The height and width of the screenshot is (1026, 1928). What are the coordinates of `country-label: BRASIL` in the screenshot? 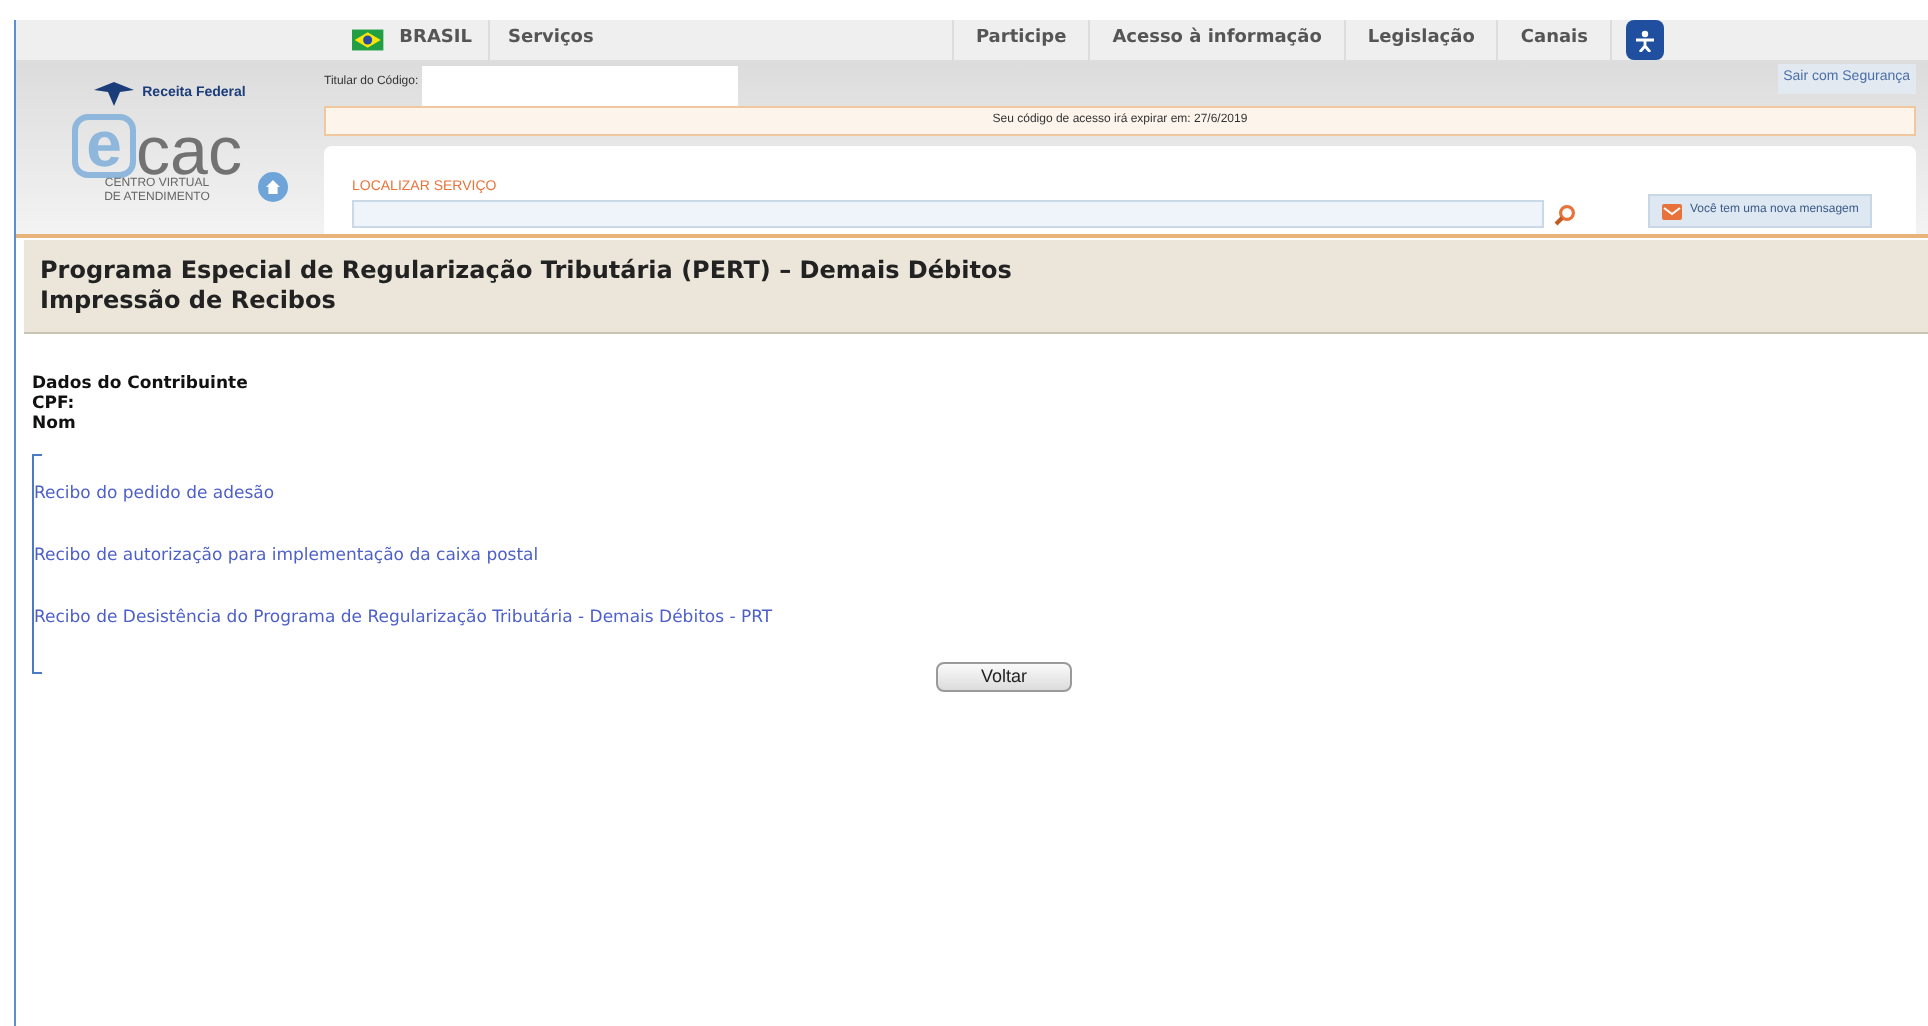 It's located at (435, 40).